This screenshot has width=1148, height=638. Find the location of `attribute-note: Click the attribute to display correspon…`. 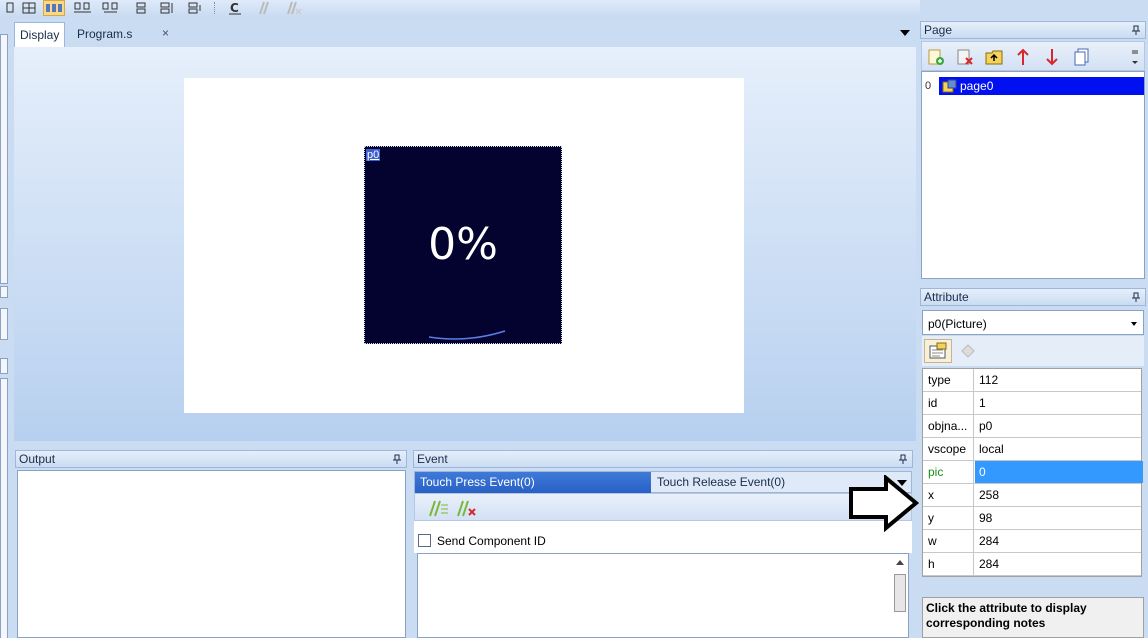

attribute-note: Click the attribute to display correspon… is located at coordinates (1033, 617).